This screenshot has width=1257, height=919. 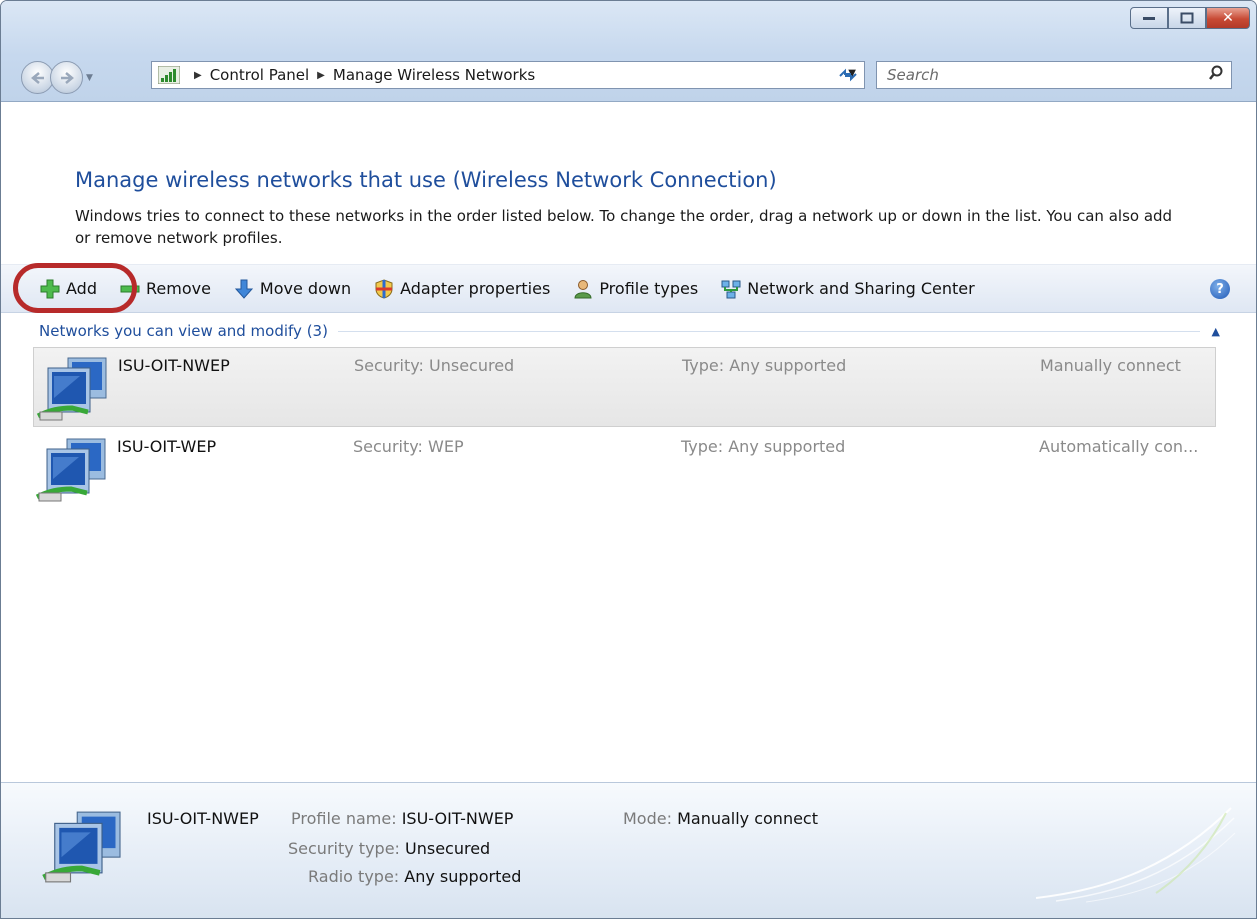 I want to click on add-label: Add, so click(x=81, y=288).